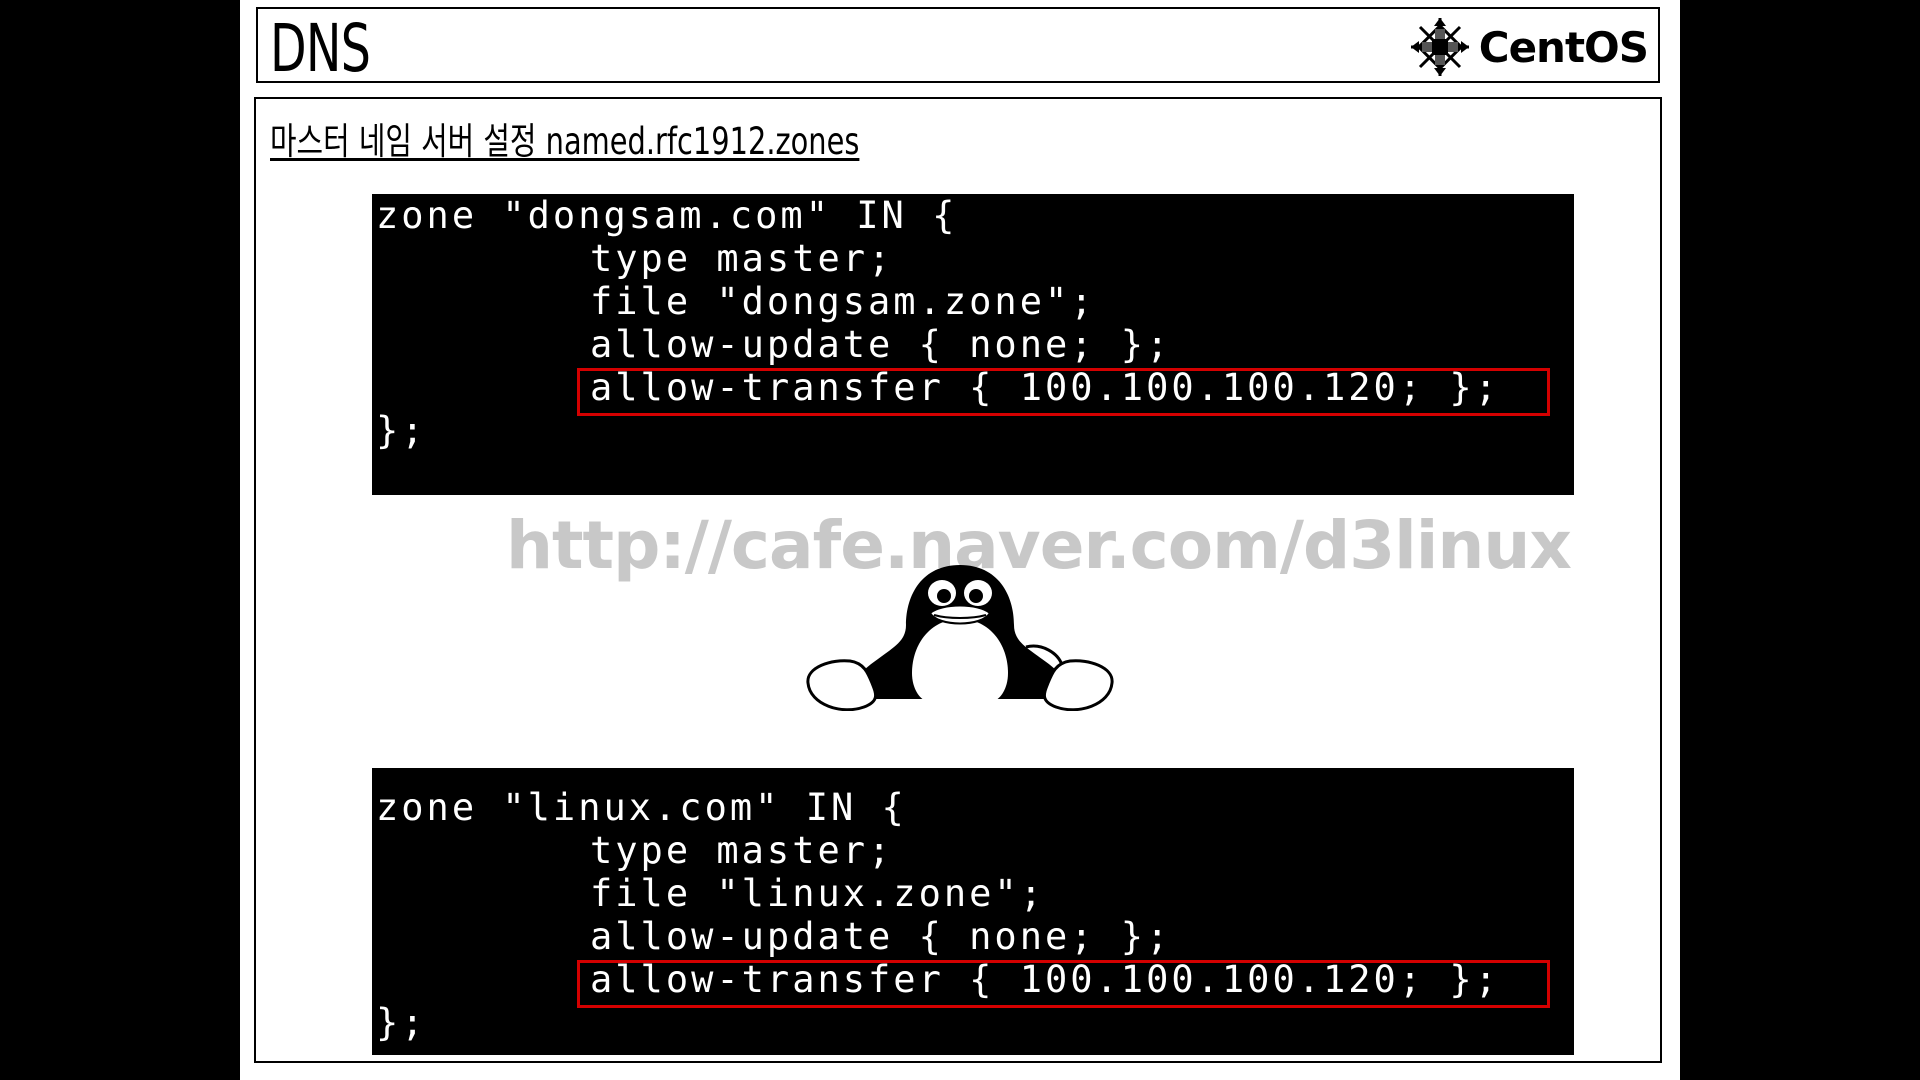  Describe the element at coordinates (958, 47) in the screenshot. I see `title-bar: DNS CentOS` at that location.